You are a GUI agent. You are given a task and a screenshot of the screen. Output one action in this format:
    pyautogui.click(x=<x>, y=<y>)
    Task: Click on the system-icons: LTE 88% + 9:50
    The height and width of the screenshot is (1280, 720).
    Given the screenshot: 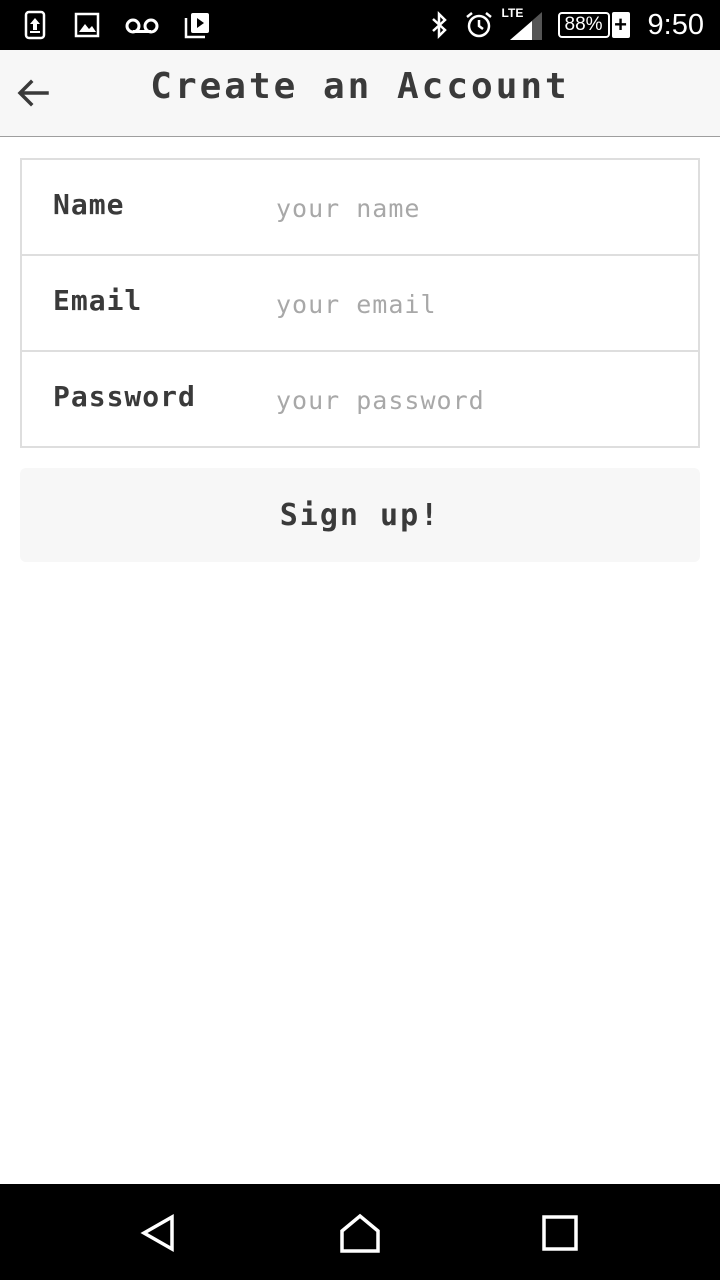 What is the action you would take?
    pyautogui.click(x=566, y=25)
    